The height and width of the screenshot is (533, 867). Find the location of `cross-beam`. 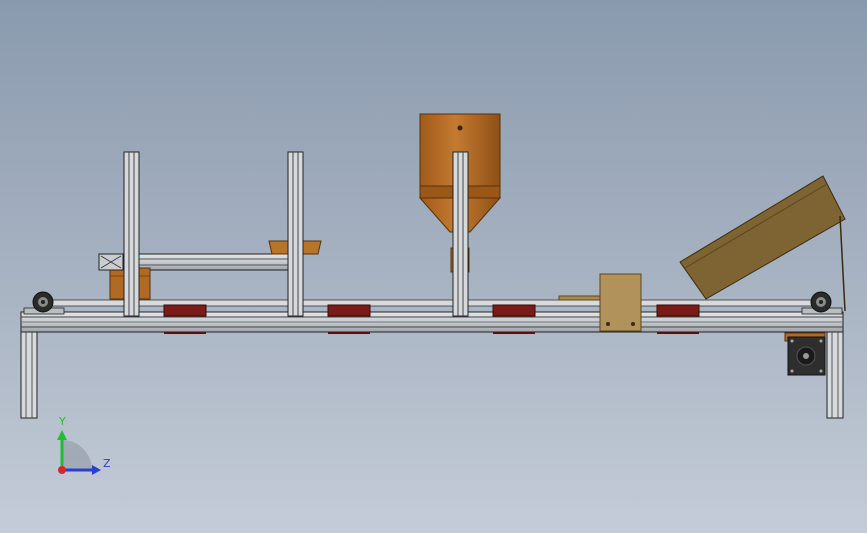

cross-beam is located at coordinates (214, 262).